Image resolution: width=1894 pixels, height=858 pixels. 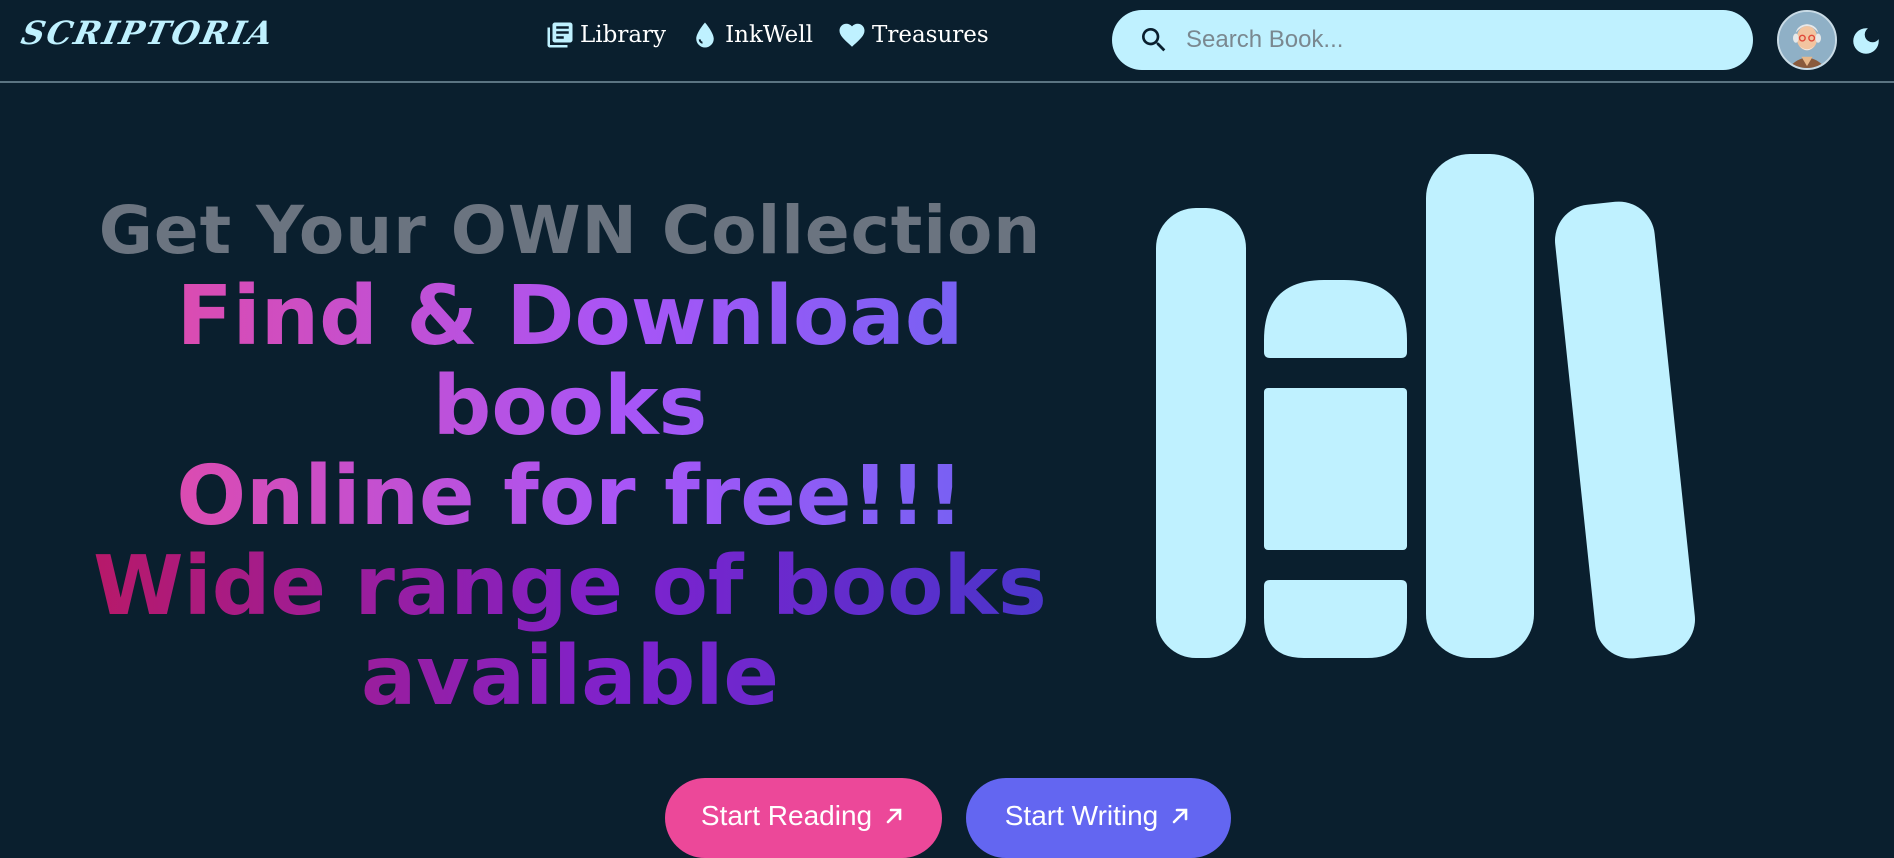 I want to click on avatar-image, so click(x=1807, y=40).